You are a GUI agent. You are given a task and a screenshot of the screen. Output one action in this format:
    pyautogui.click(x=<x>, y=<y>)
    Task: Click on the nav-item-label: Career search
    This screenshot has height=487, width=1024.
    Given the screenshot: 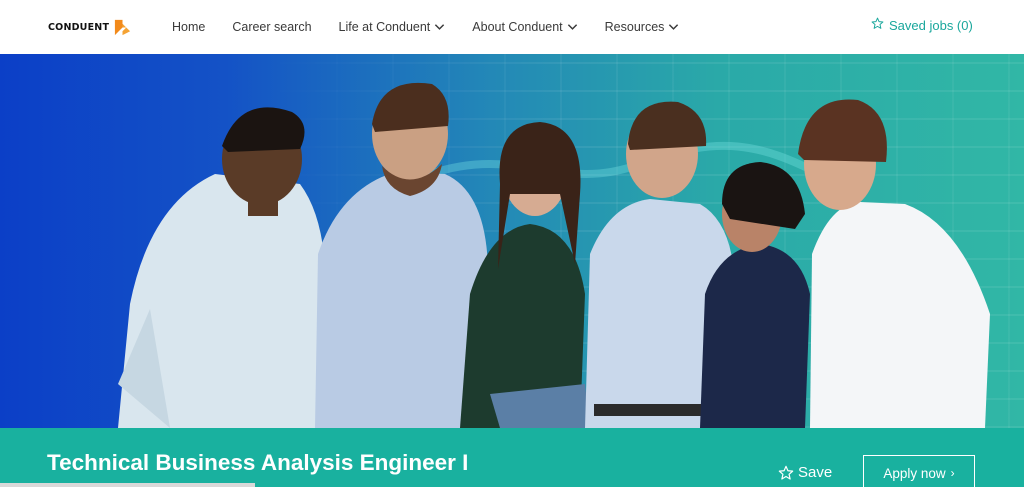 What is the action you would take?
    pyautogui.click(x=272, y=27)
    